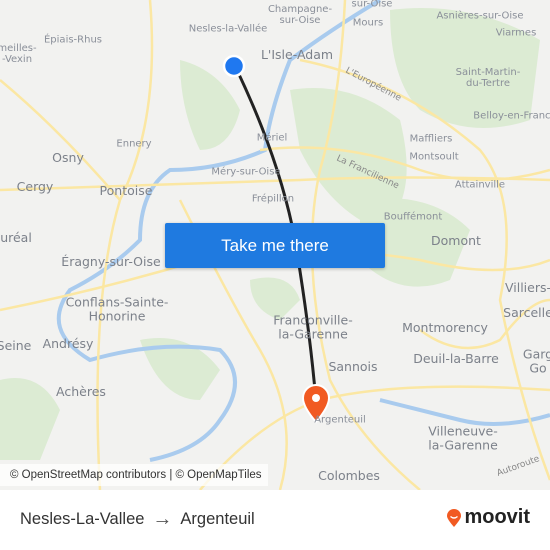 Image resolution: width=550 pixels, height=550 pixels. Describe the element at coordinates (368, 23) in the screenshot. I see `place-label: Mours` at that location.